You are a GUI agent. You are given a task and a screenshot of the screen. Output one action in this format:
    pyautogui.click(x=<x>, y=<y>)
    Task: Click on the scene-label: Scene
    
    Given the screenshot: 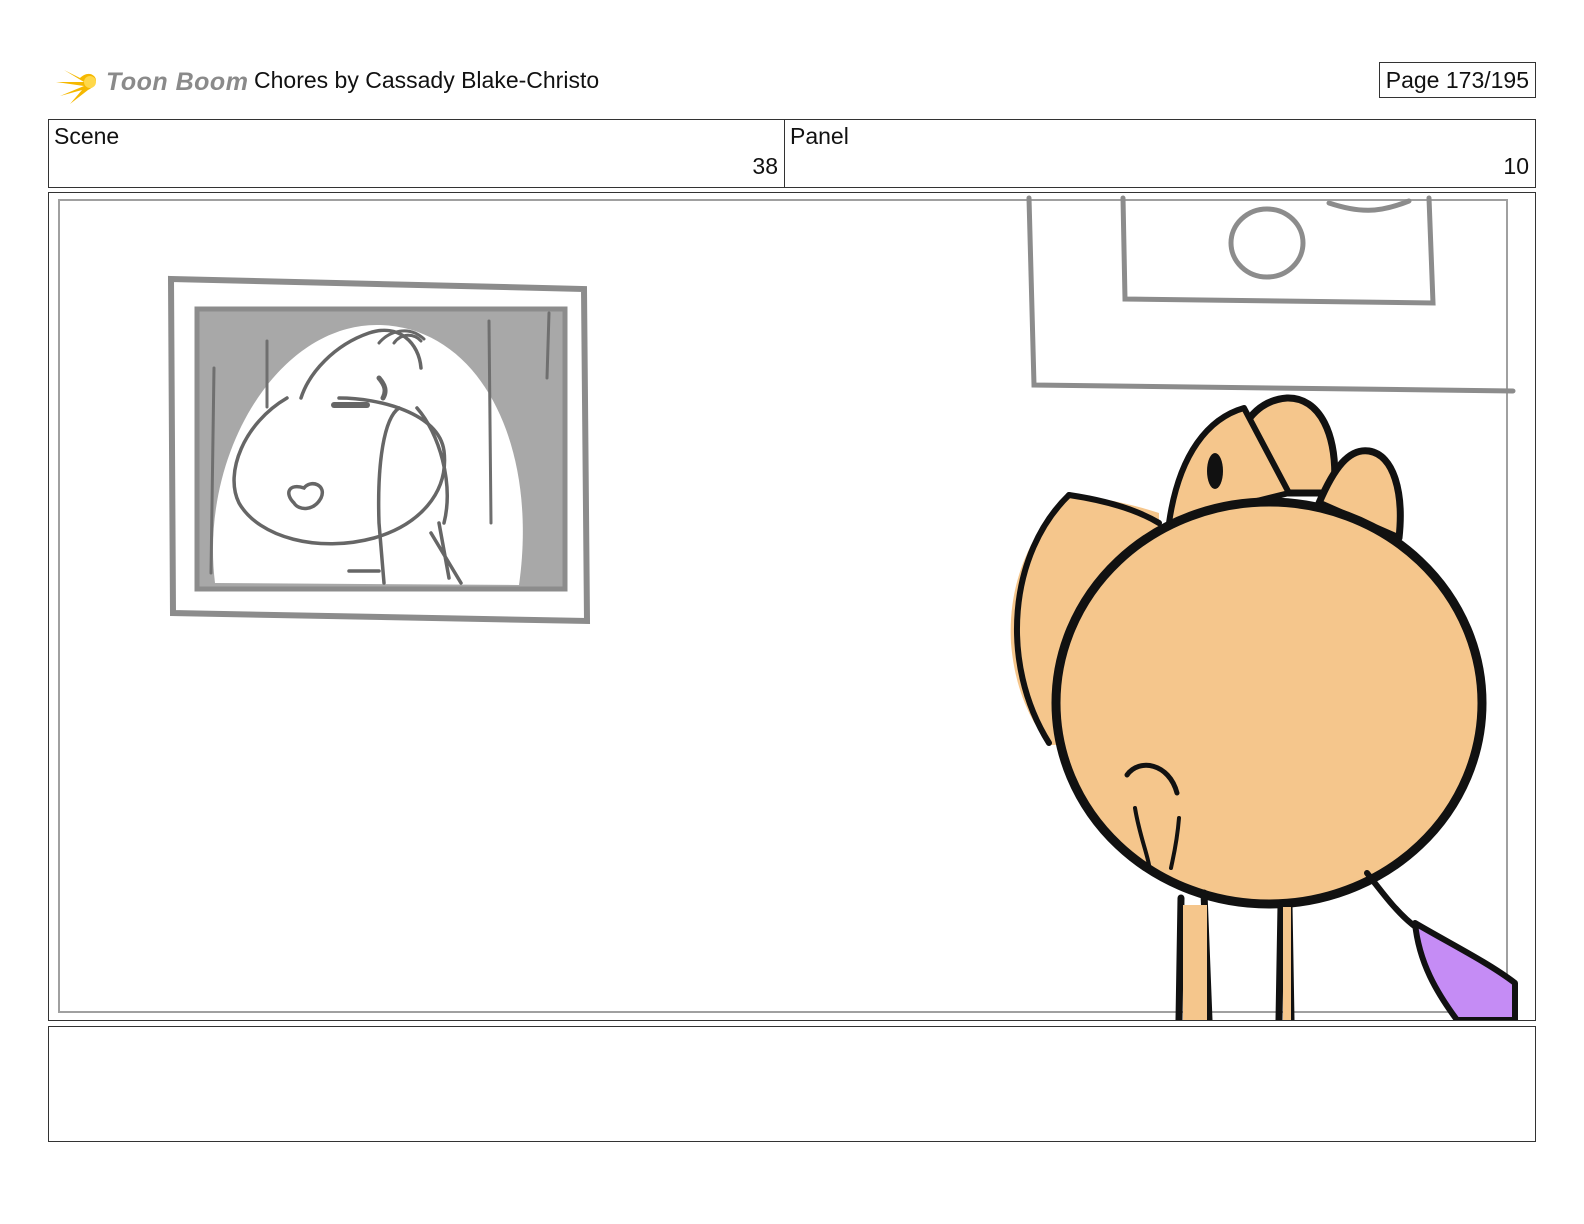 What is the action you would take?
    pyautogui.click(x=87, y=136)
    